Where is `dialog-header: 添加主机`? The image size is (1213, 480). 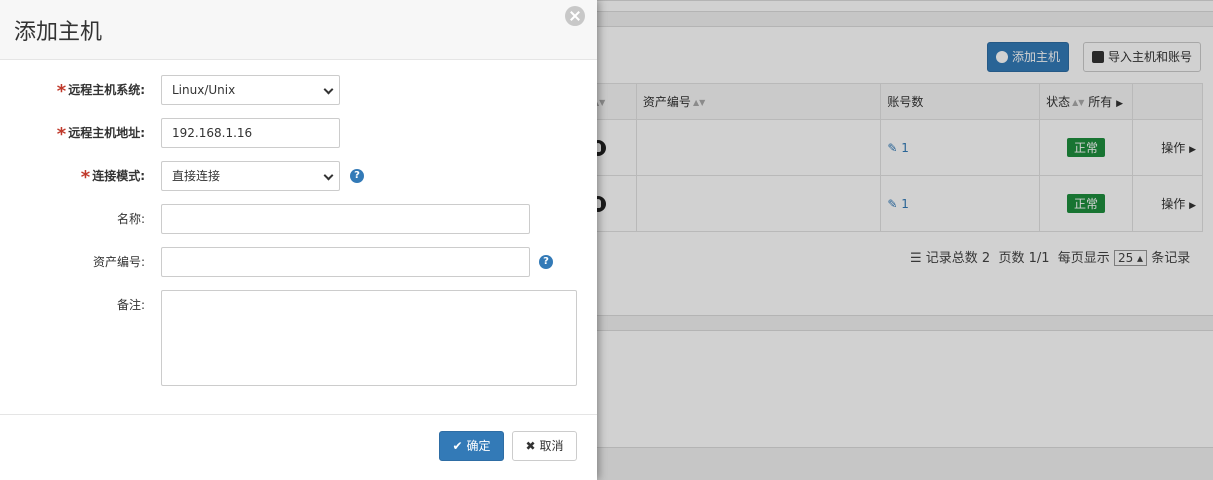 dialog-header: 添加主机 is located at coordinates (298, 30).